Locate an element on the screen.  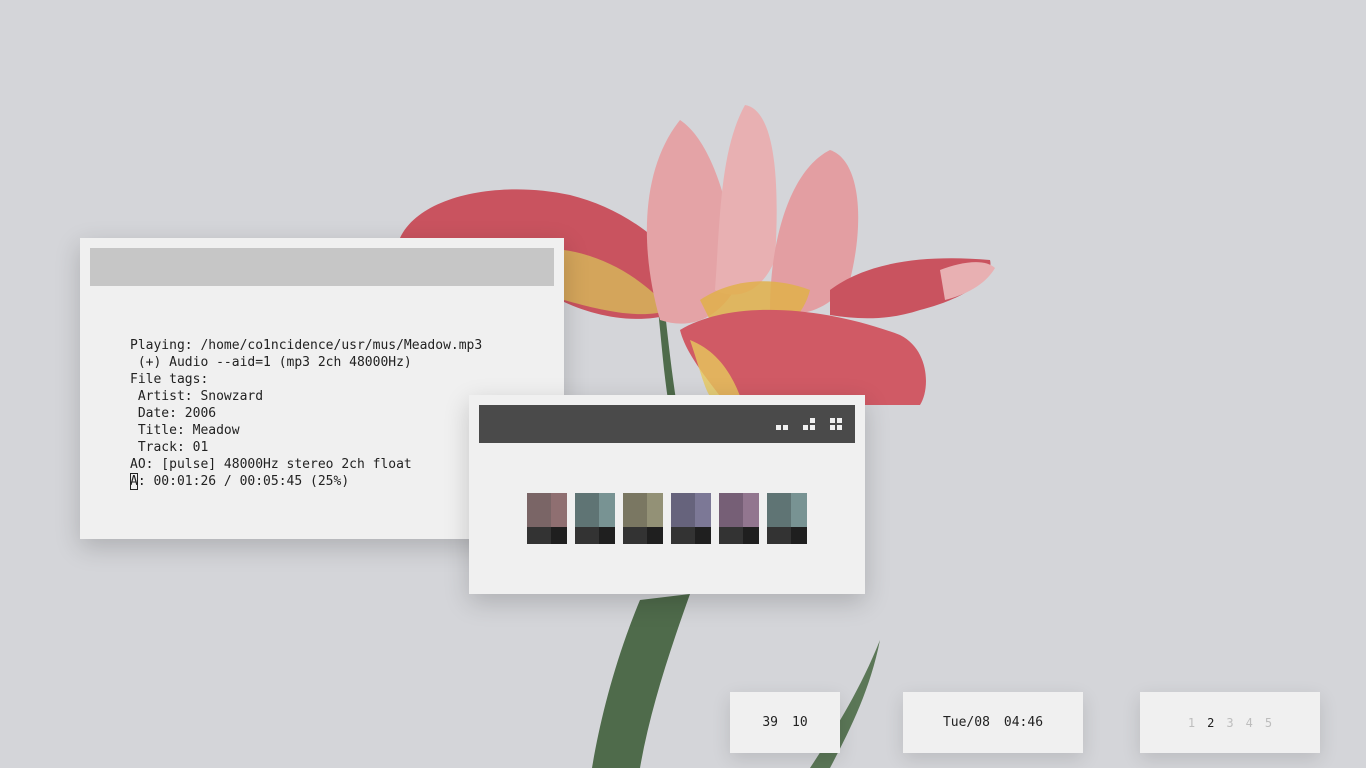
color-swatch-row is located at coordinates (671, 518).